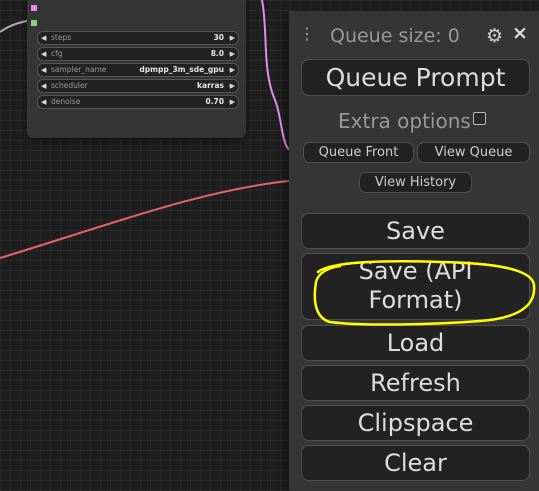 The image size is (539, 491). What do you see at coordinates (415, 77) in the screenshot?
I see `queue-prompt-button: Queue Prompt` at bounding box center [415, 77].